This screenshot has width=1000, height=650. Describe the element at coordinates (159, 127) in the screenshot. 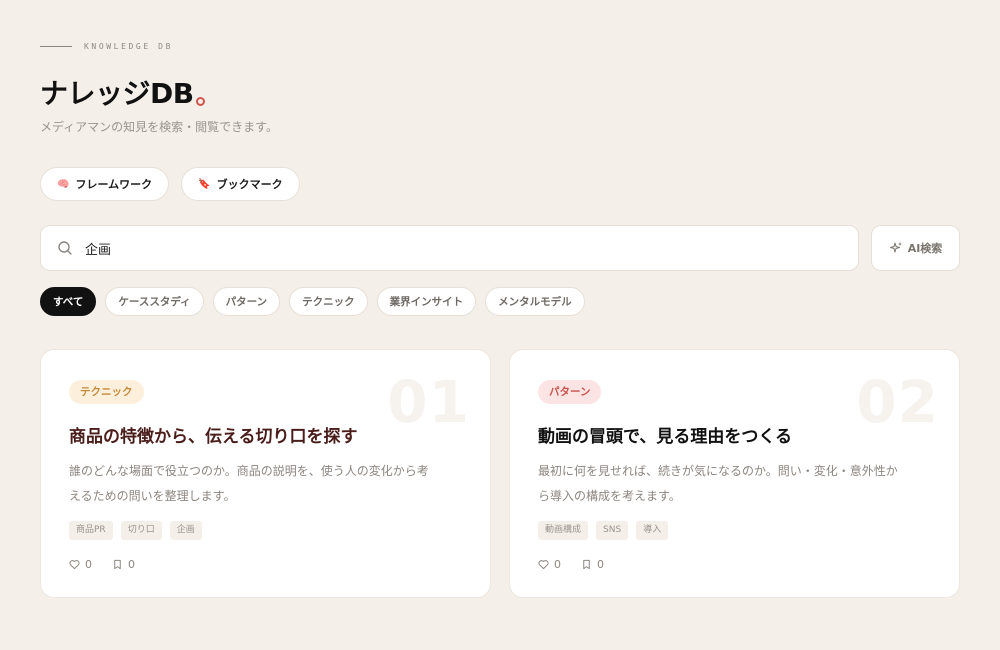

I see `page-subtitle: メディアマンの知見を検索・閲覧できます。` at that location.